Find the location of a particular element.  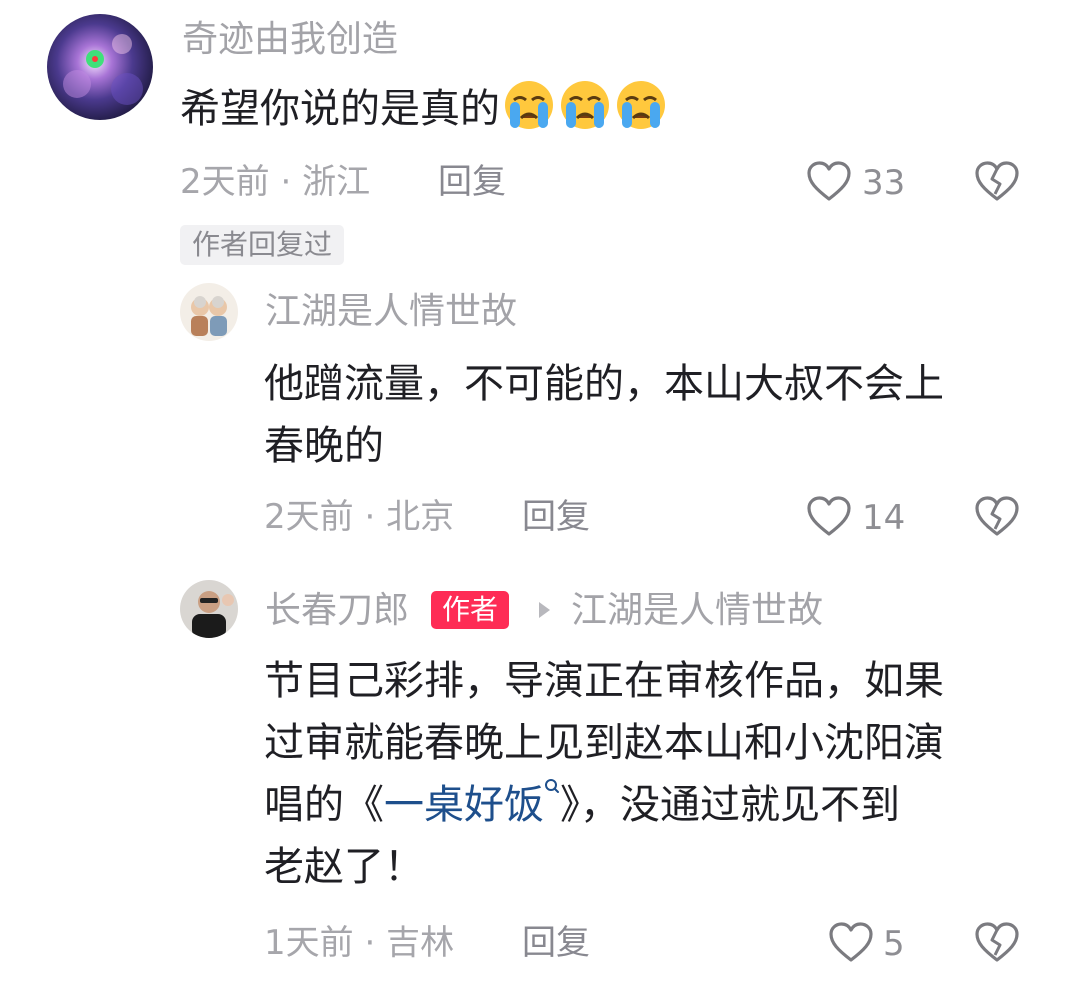

comment-location: 北京 is located at coordinates (420, 517).